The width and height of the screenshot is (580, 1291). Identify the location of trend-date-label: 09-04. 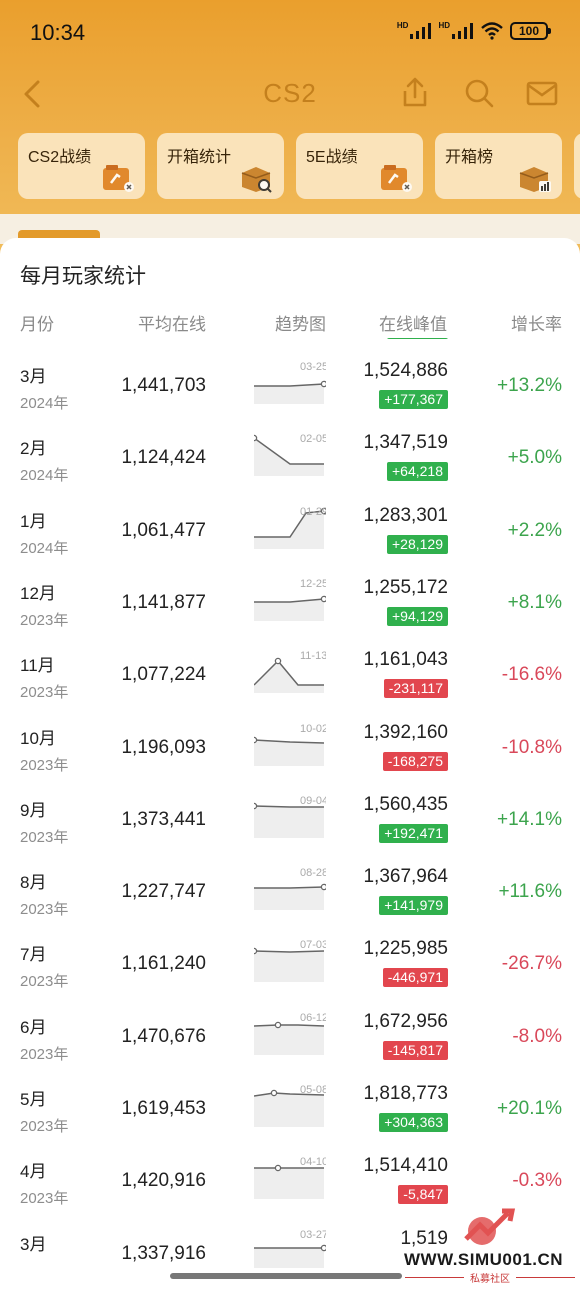
(313, 801).